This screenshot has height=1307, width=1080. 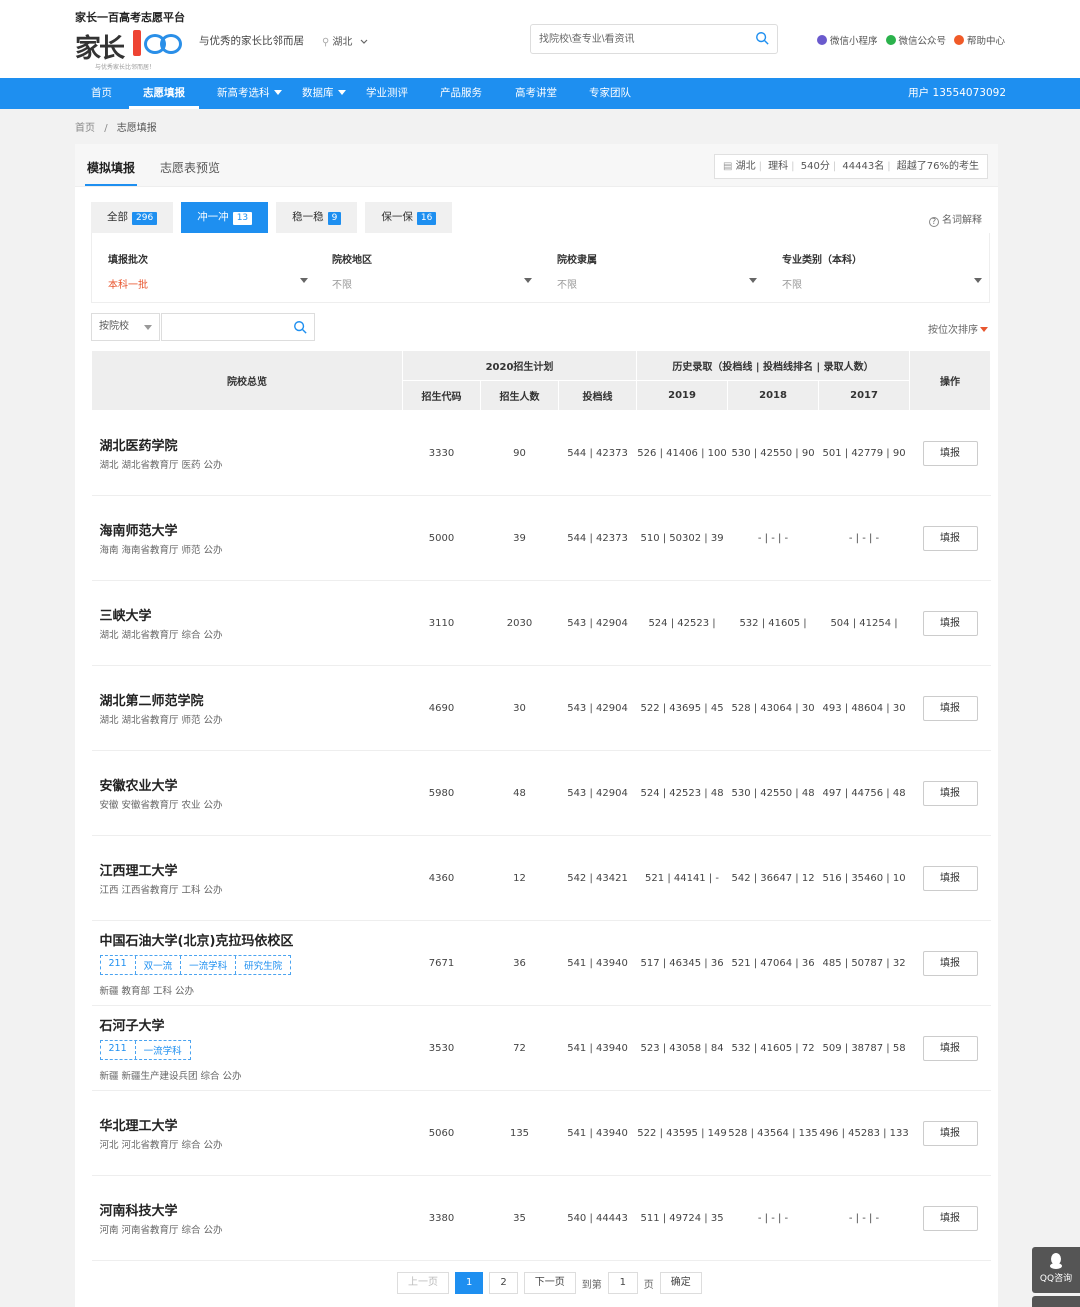 I want to click on school-name: 湖北第二师范学院, so click(x=251, y=699).